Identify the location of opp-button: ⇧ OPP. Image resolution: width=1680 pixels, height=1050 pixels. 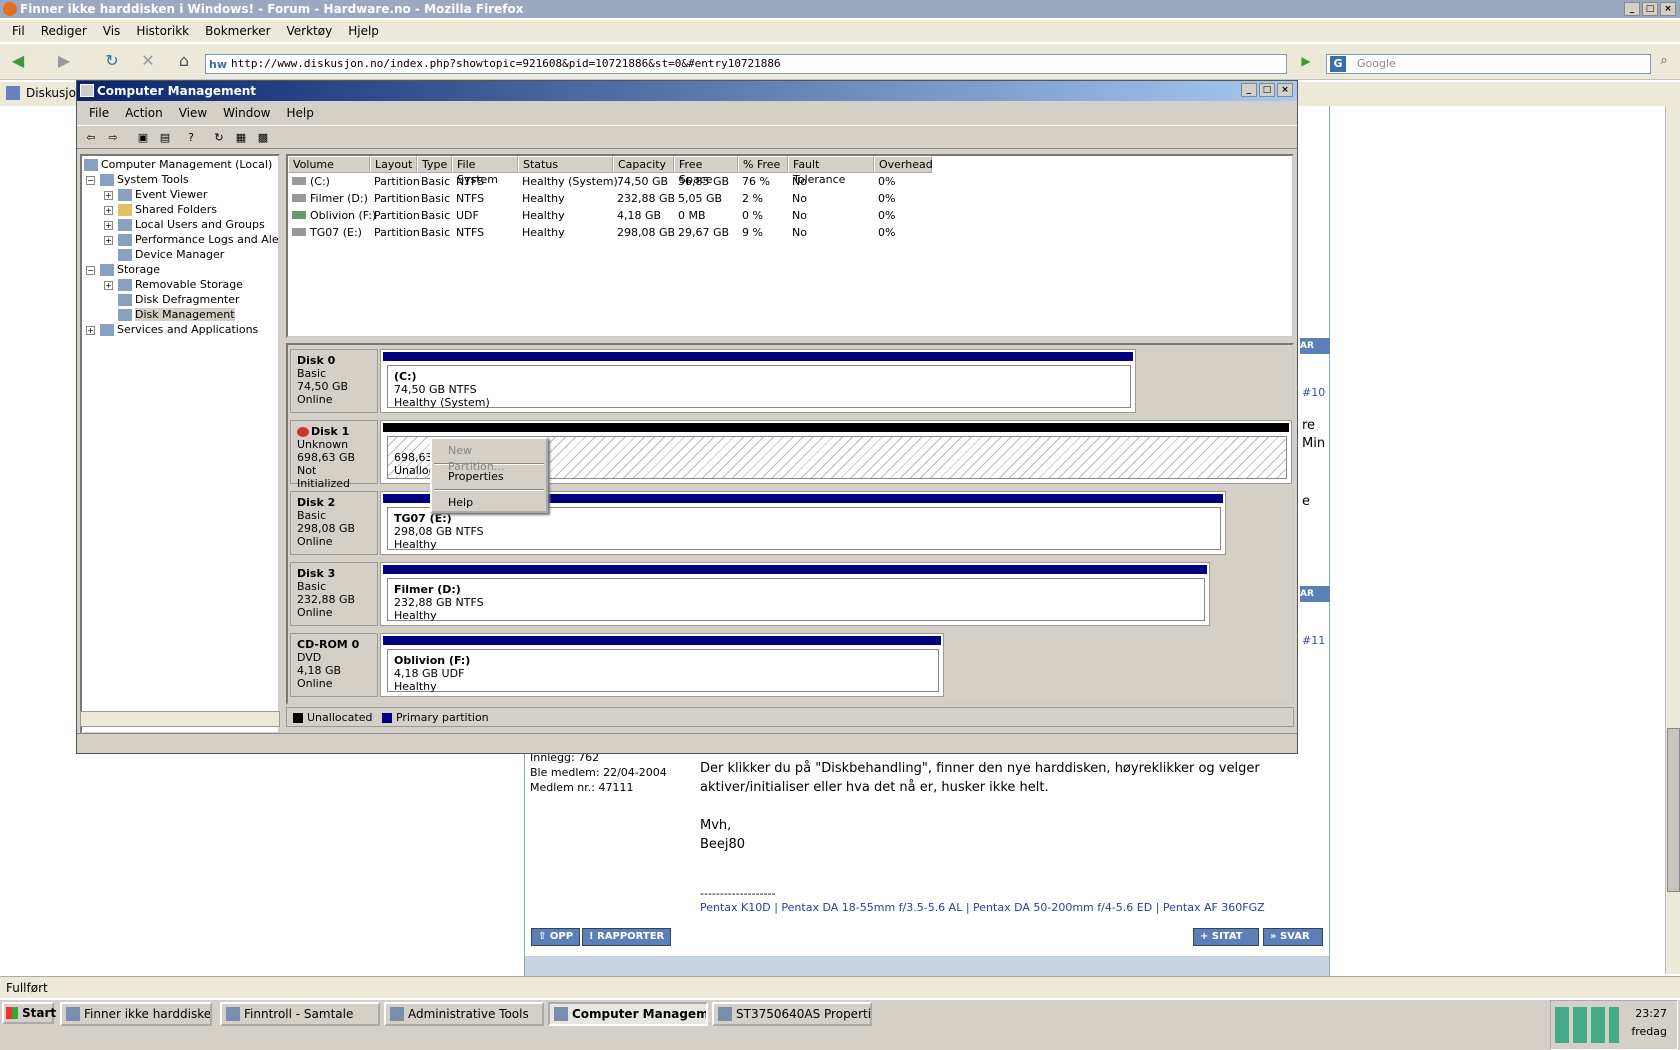
(556, 937).